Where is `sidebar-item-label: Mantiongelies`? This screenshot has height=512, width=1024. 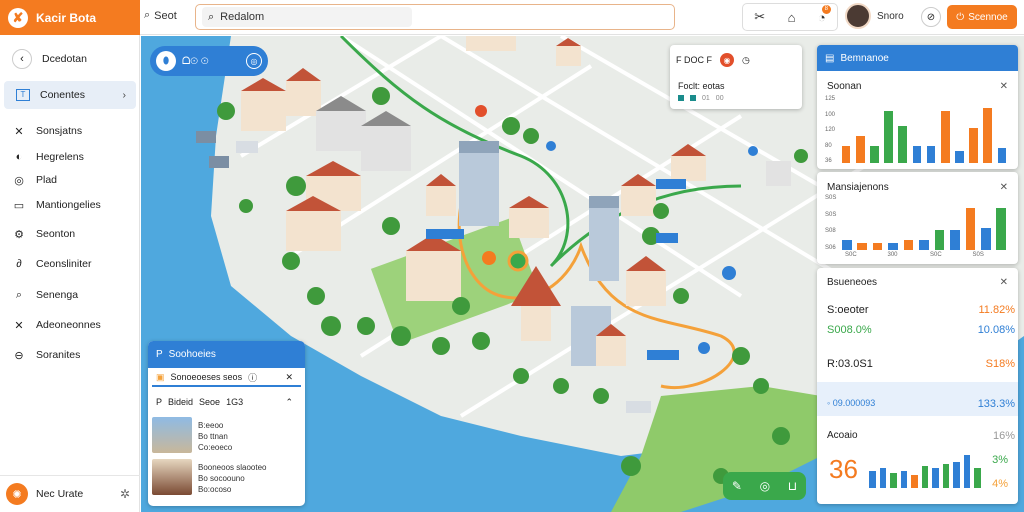
sidebar-item-label: Mantiongelies is located at coordinates (68, 205).